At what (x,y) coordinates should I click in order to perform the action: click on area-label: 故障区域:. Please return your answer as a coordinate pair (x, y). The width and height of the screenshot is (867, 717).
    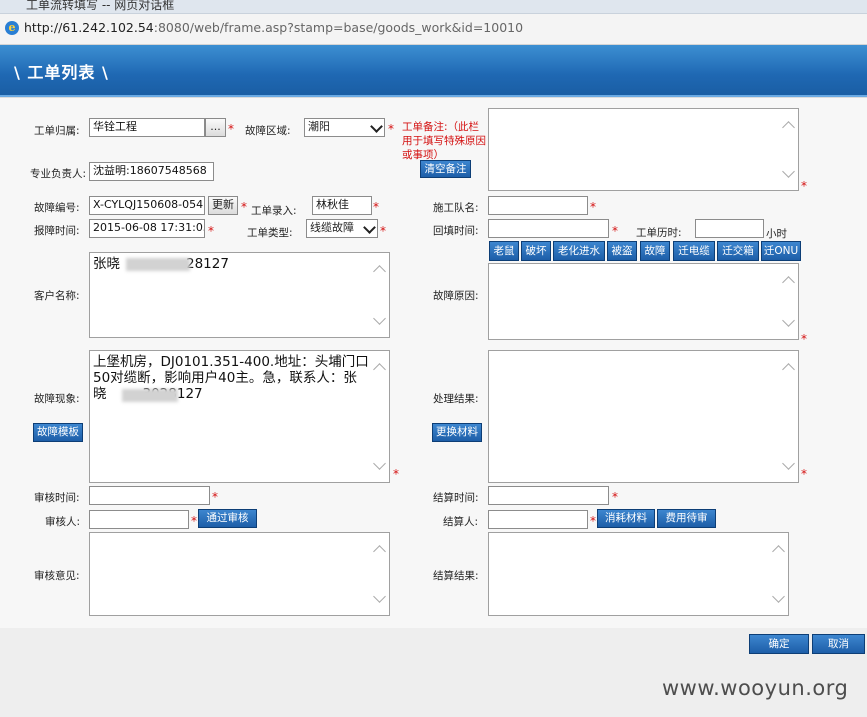
    Looking at the image, I should click on (268, 131).